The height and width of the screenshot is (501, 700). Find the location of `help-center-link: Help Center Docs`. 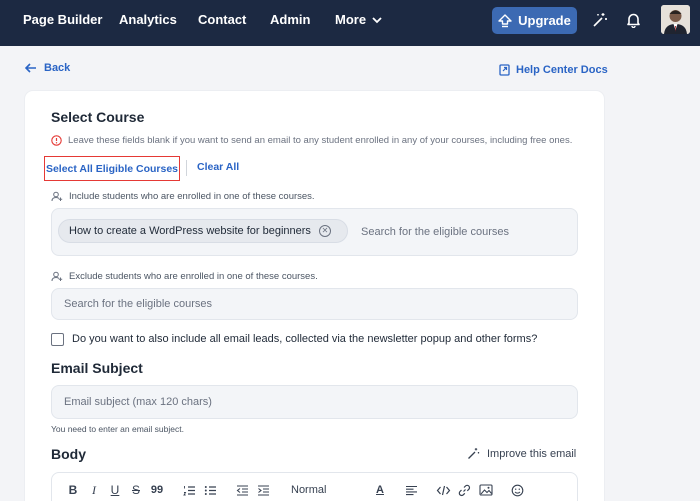

help-center-link: Help Center Docs is located at coordinates (553, 70).